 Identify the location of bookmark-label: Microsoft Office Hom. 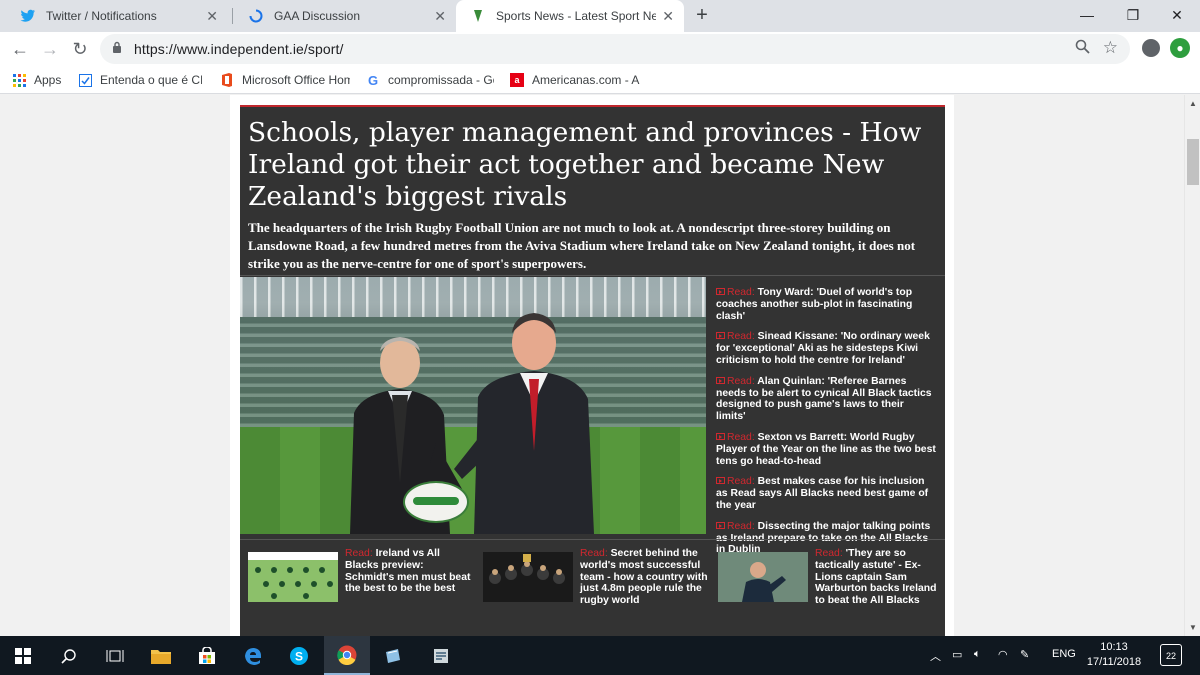
(296, 80).